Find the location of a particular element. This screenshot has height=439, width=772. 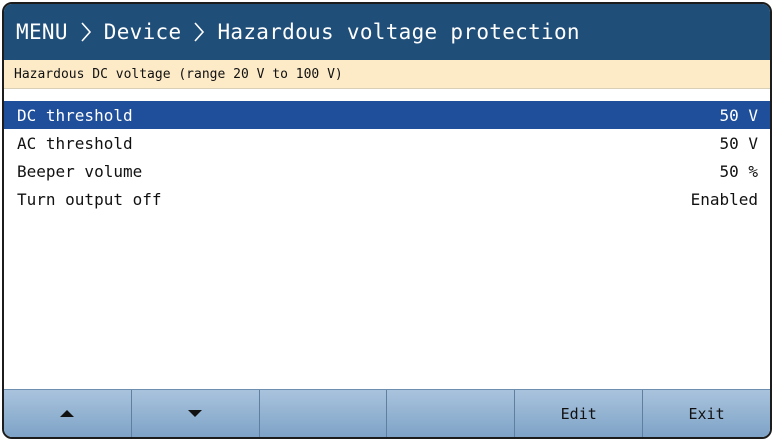

setting-row-turn-output-off: Turn output off Enabled is located at coordinates (387, 199).